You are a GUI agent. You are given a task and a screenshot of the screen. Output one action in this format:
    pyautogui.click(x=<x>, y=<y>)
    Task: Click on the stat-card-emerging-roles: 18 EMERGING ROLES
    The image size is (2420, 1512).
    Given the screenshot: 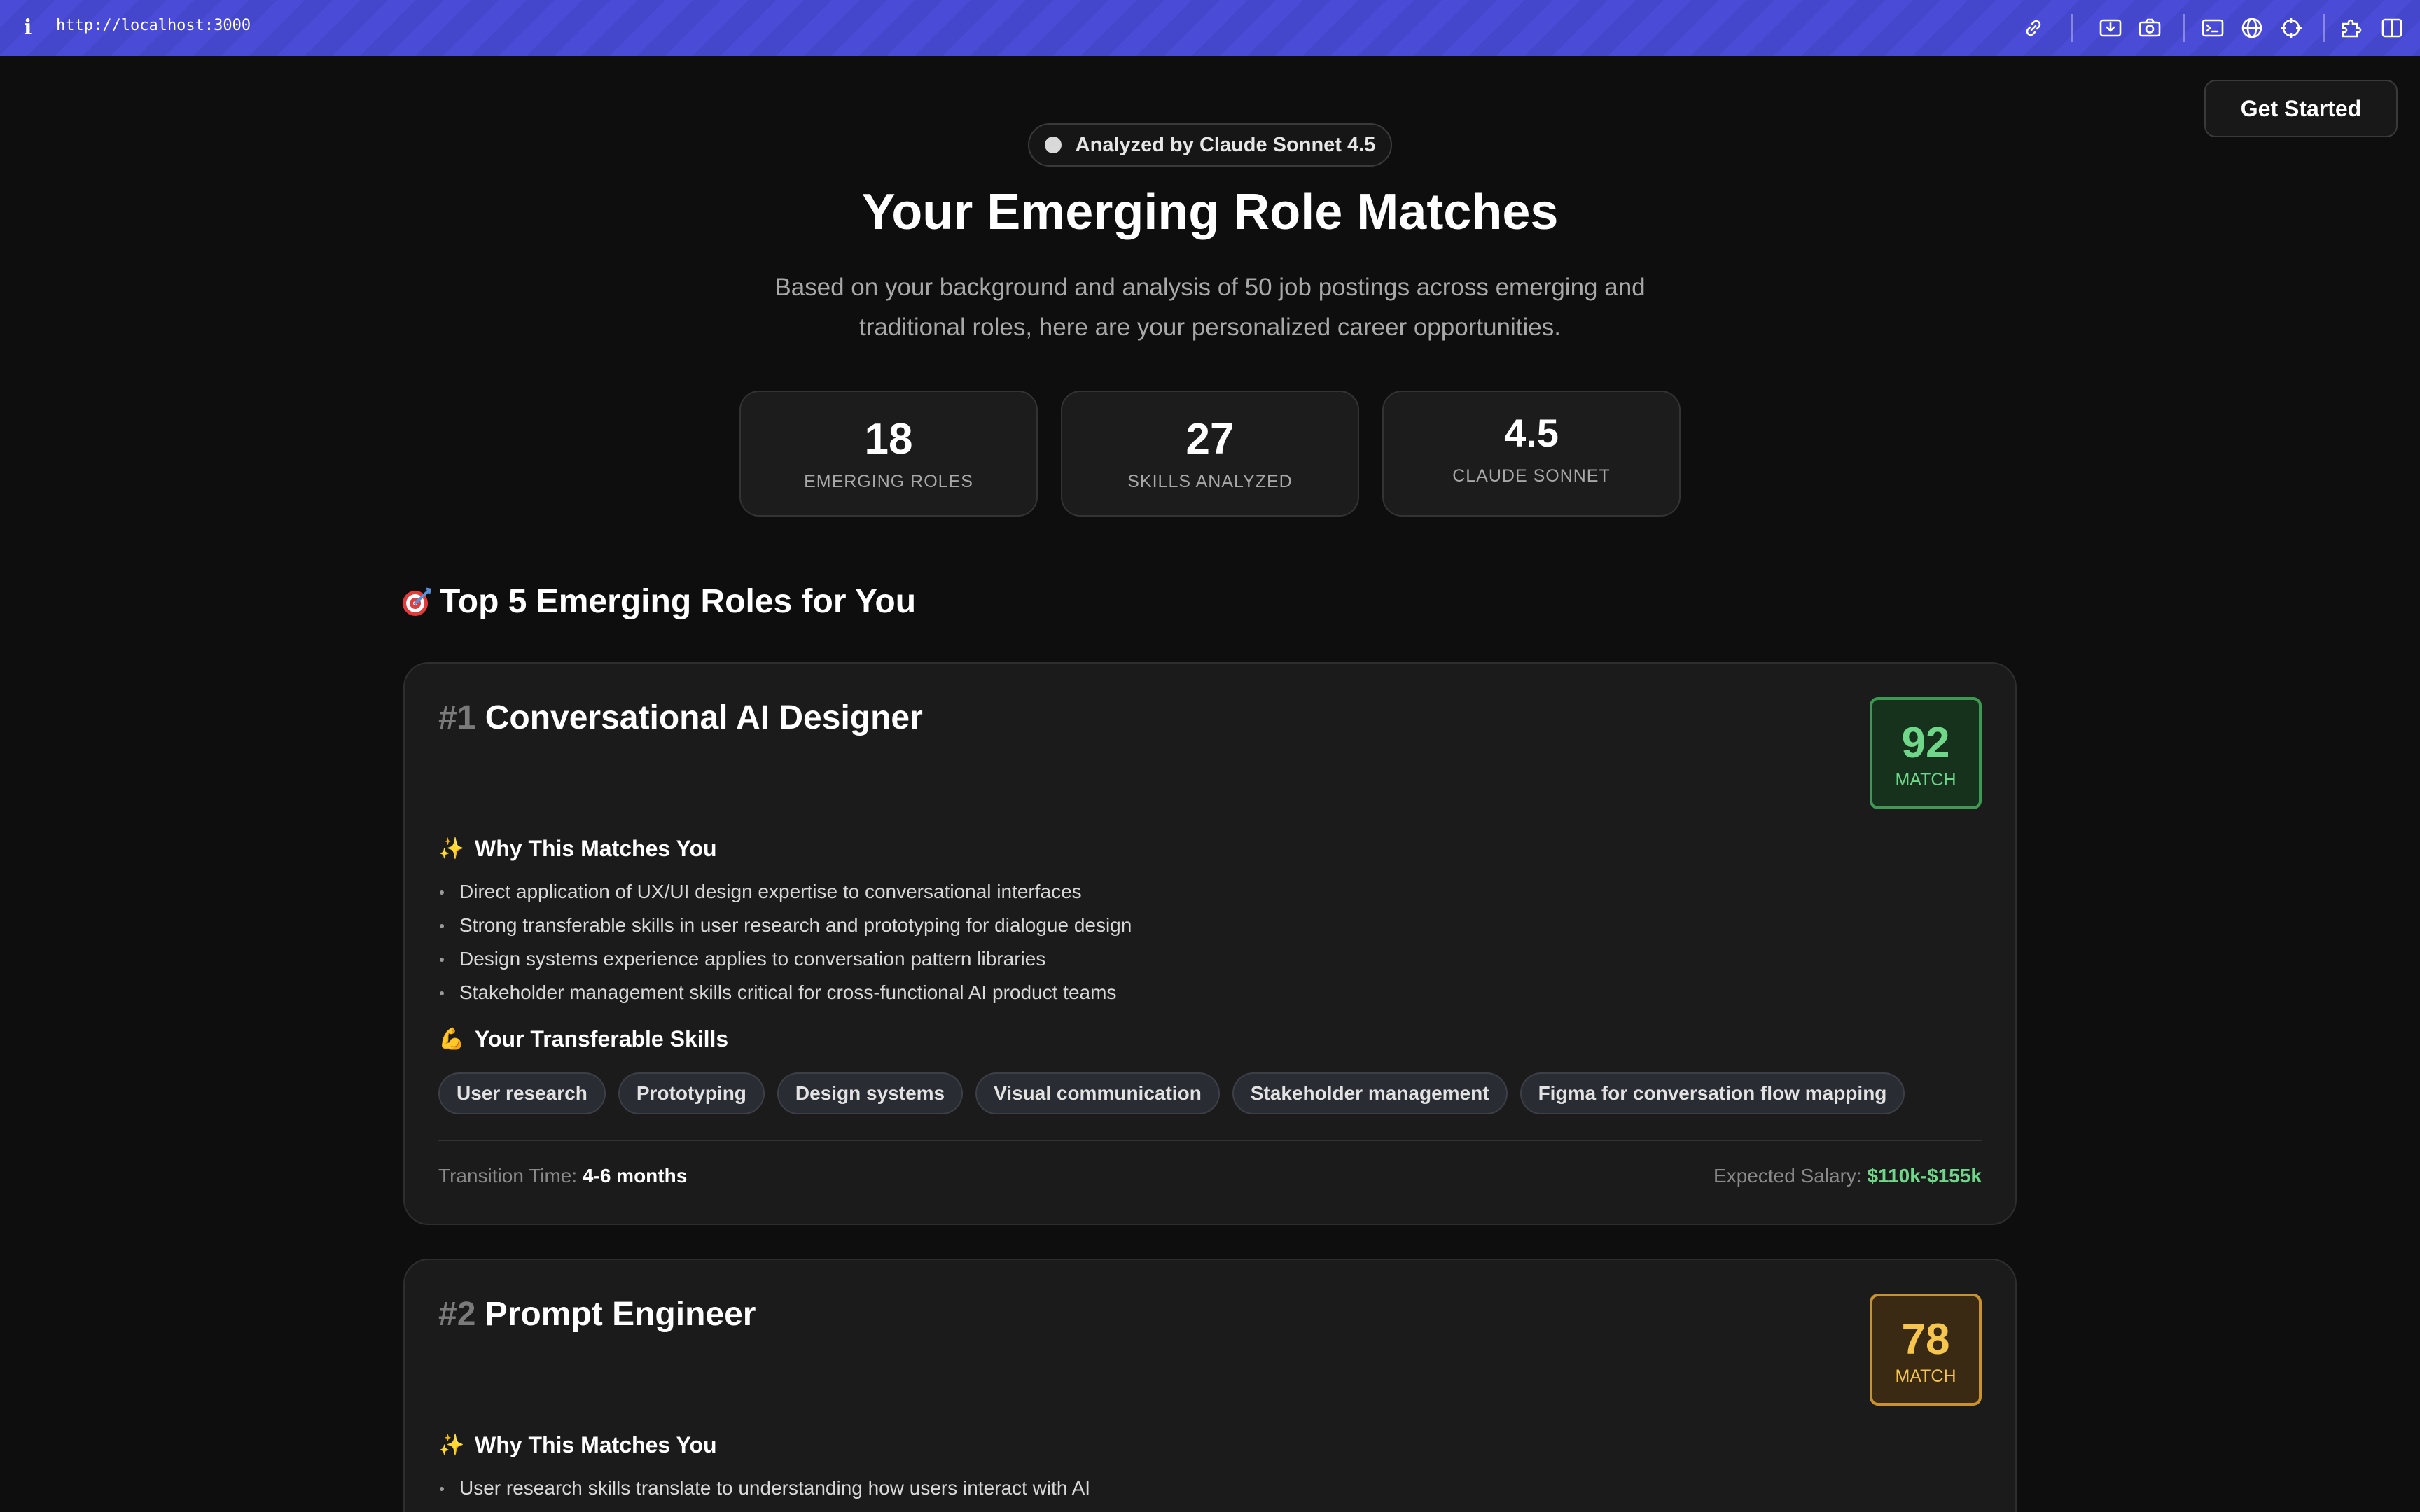 What is the action you would take?
    pyautogui.click(x=888, y=454)
    